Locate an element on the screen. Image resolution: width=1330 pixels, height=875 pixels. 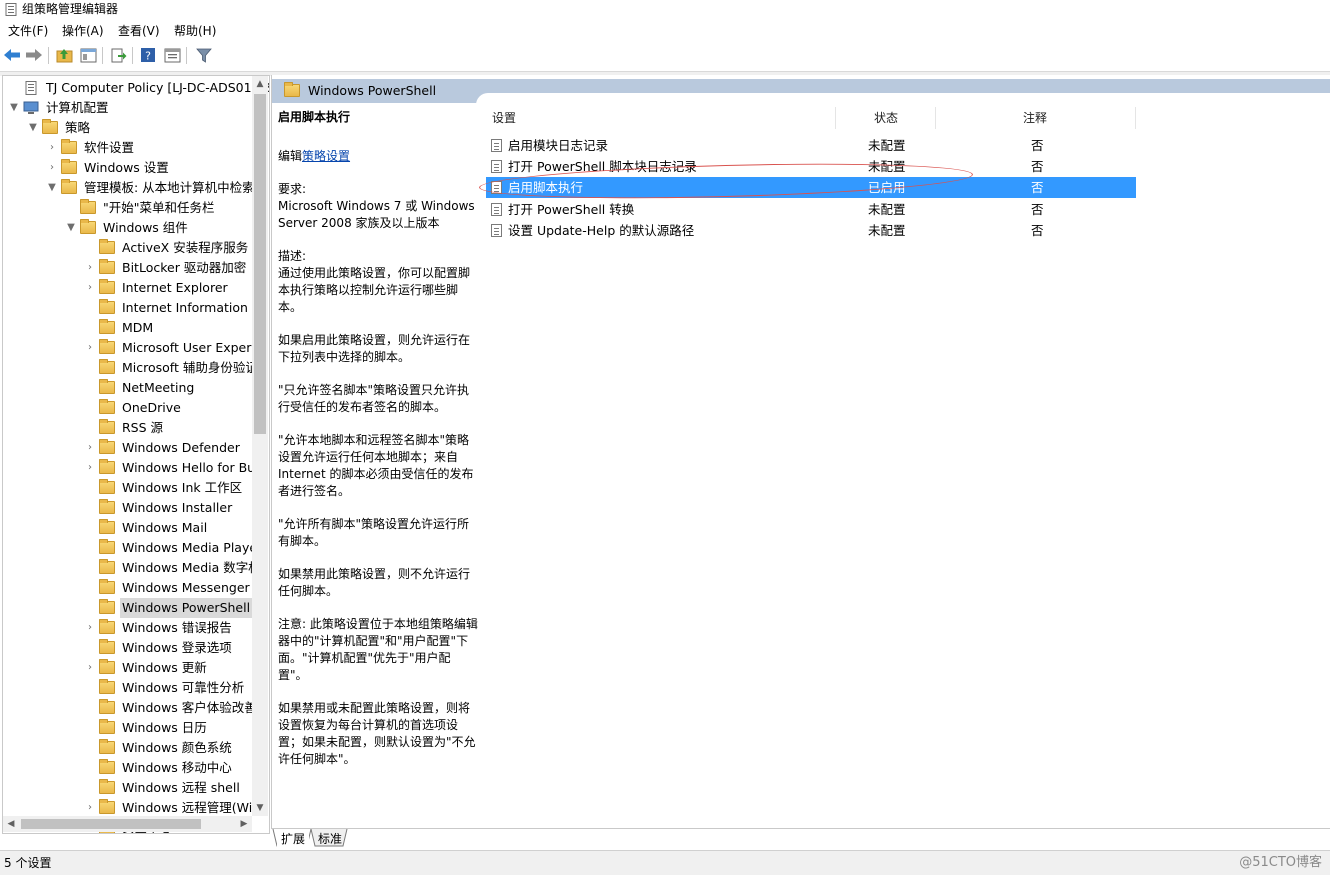
tree-hscroll-thumb is located at coordinates (111, 824).